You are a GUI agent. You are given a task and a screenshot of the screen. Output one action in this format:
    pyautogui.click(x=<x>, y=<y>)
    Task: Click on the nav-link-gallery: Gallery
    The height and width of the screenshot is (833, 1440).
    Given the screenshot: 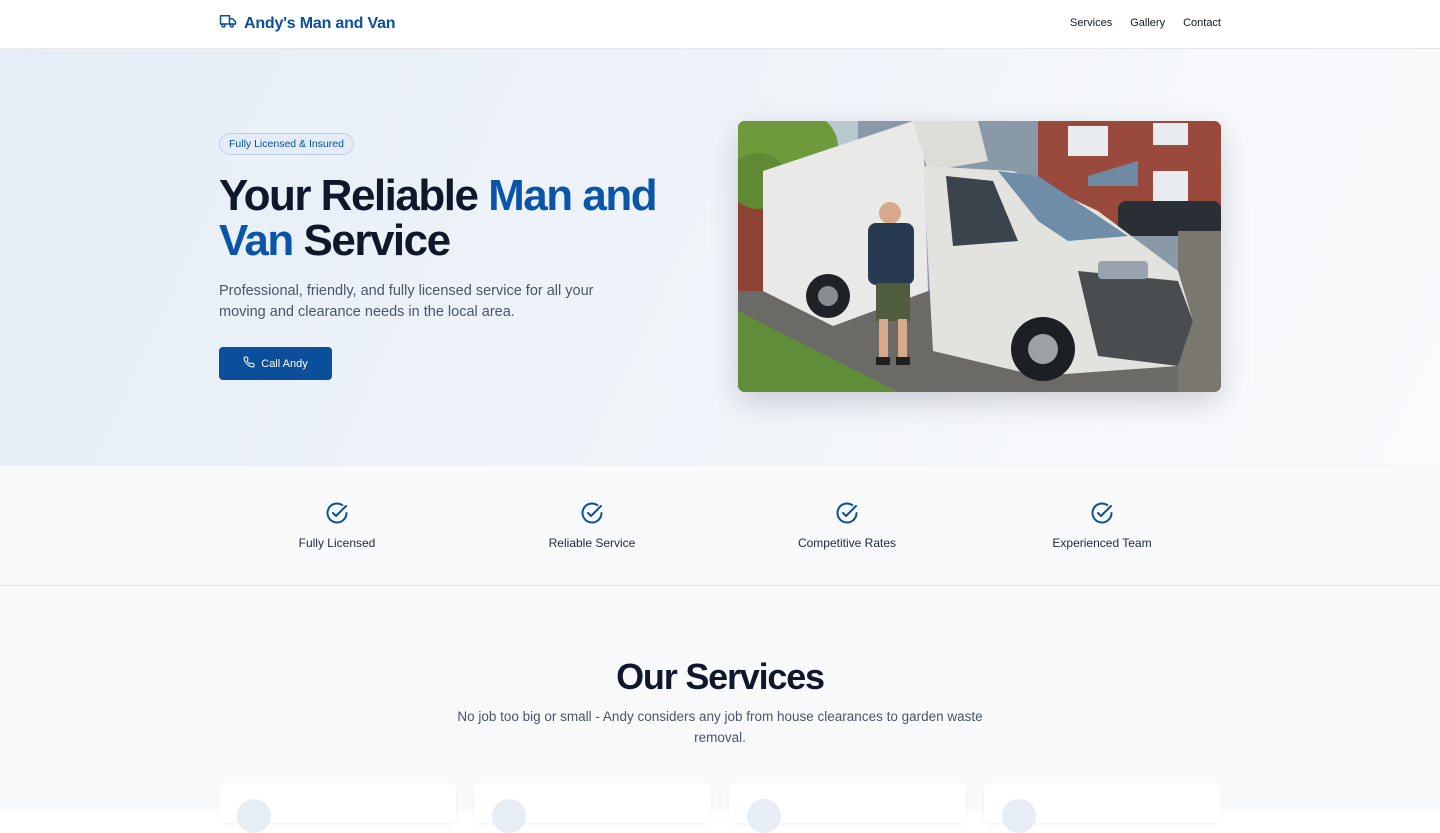 What is the action you would take?
    pyautogui.click(x=1147, y=23)
    